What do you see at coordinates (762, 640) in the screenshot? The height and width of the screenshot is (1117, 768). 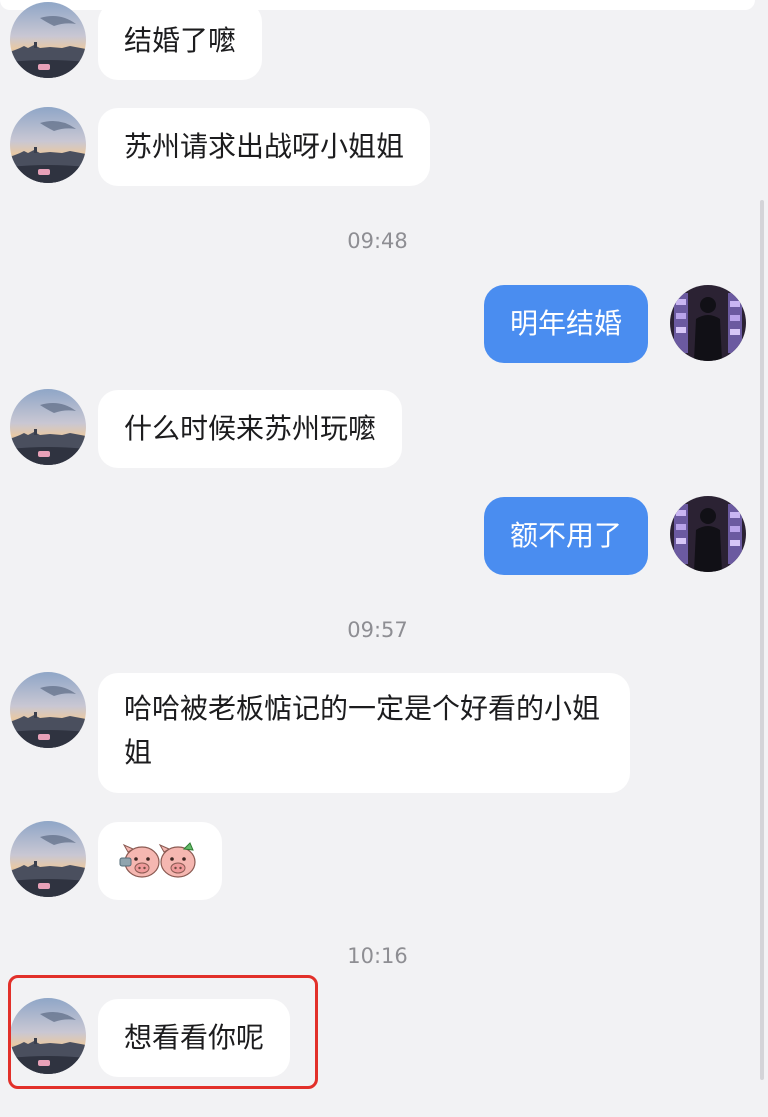 I see `scrollbar` at bounding box center [762, 640].